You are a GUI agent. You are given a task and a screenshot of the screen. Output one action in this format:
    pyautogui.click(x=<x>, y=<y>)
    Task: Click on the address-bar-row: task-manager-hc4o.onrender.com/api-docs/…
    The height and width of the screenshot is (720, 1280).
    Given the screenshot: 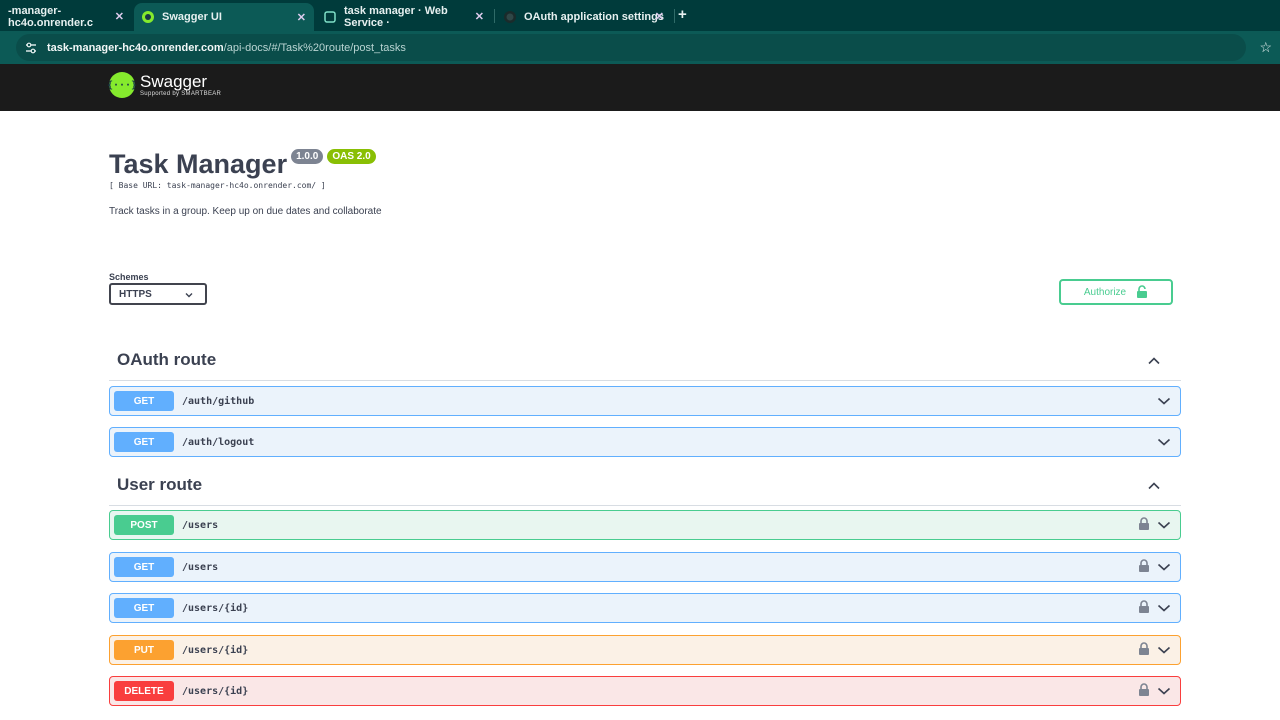 What is the action you would take?
    pyautogui.click(x=640, y=47)
    